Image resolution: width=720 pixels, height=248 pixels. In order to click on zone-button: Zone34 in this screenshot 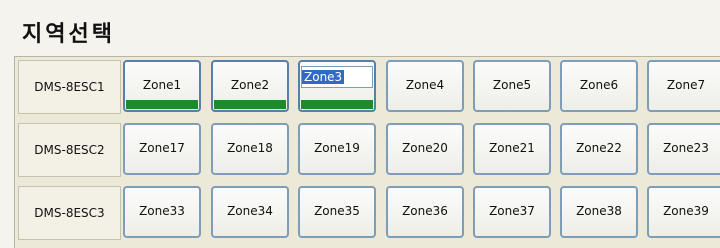, I will do `click(250, 212)`.